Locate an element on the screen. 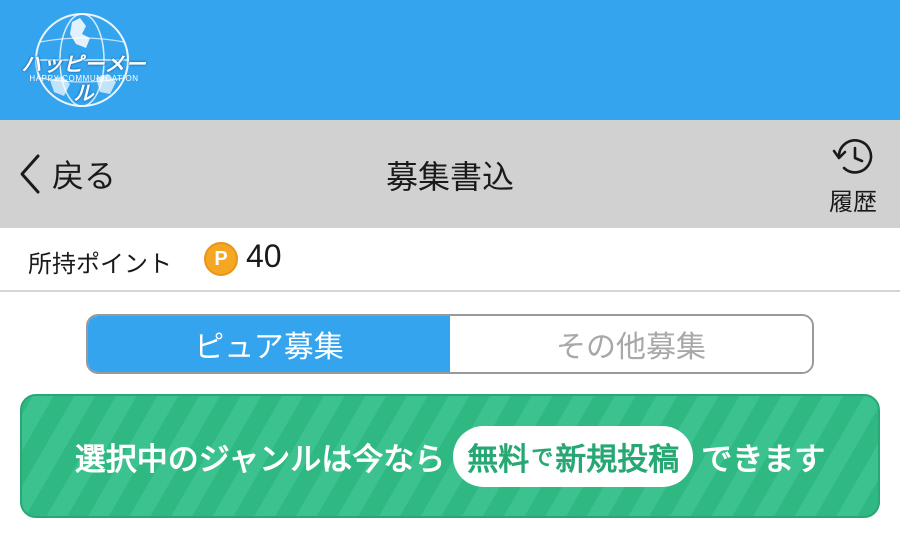  points-value: 40 is located at coordinates (264, 256).